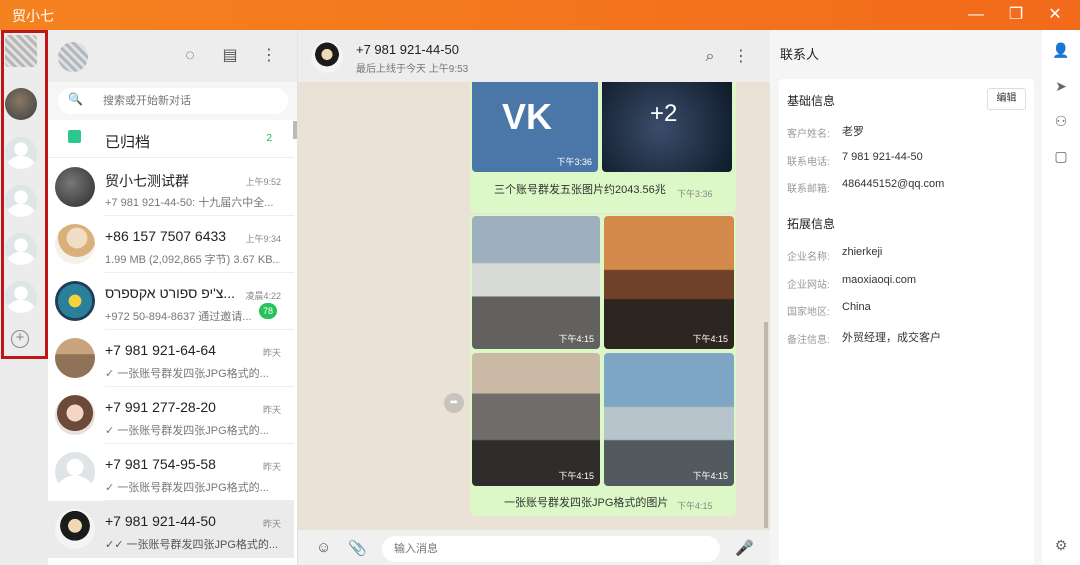 Image resolution: width=1080 pixels, height=565 pixels. What do you see at coordinates (1016, 15) in the screenshot?
I see `restore-icon: ❐` at bounding box center [1016, 15].